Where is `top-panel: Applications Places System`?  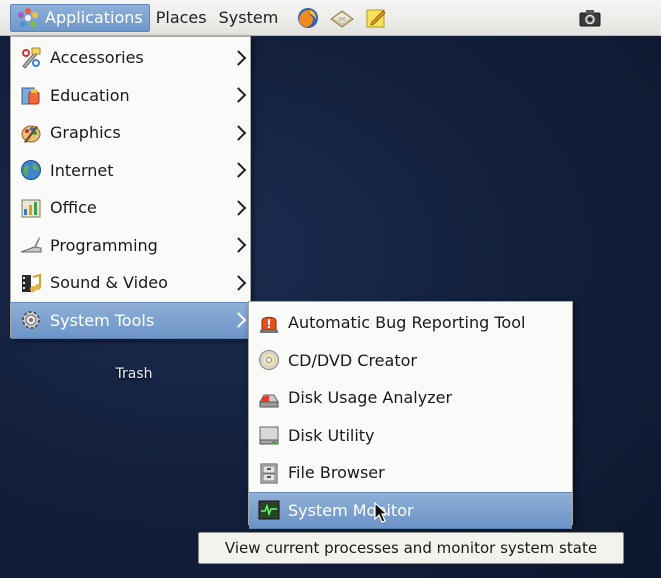
top-panel: Applications Places System is located at coordinates (330, 18).